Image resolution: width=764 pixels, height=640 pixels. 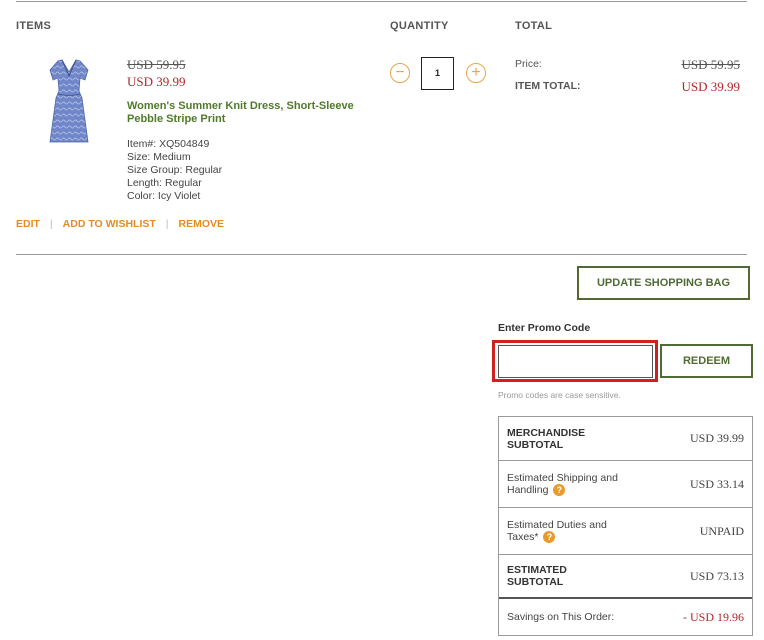 What do you see at coordinates (625, 577) in the screenshot?
I see `summary-row-estimated: ESTIMATED SUBTOTAL USD 73.13` at bounding box center [625, 577].